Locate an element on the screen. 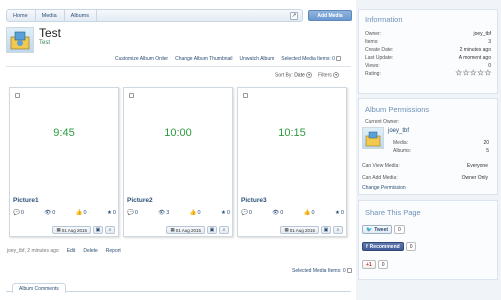  comments-count: 0 is located at coordinates (22, 213).